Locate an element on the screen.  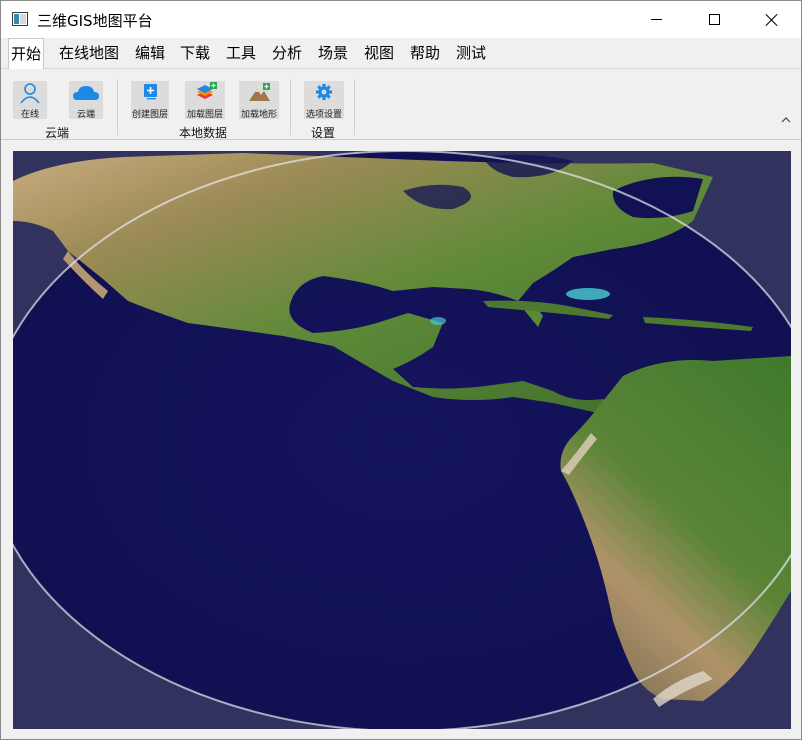
terrain-icon is located at coordinates (259, 92).